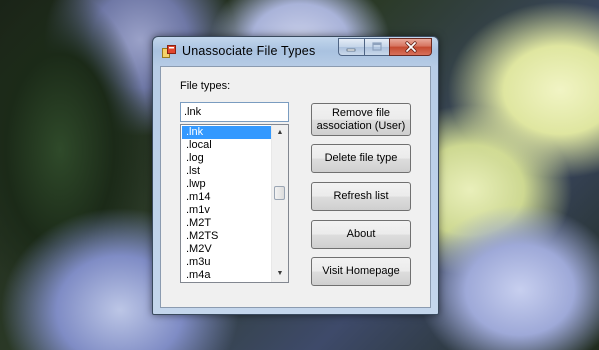  What do you see at coordinates (234, 112) in the screenshot?
I see `file-type-filter-input` at bounding box center [234, 112].